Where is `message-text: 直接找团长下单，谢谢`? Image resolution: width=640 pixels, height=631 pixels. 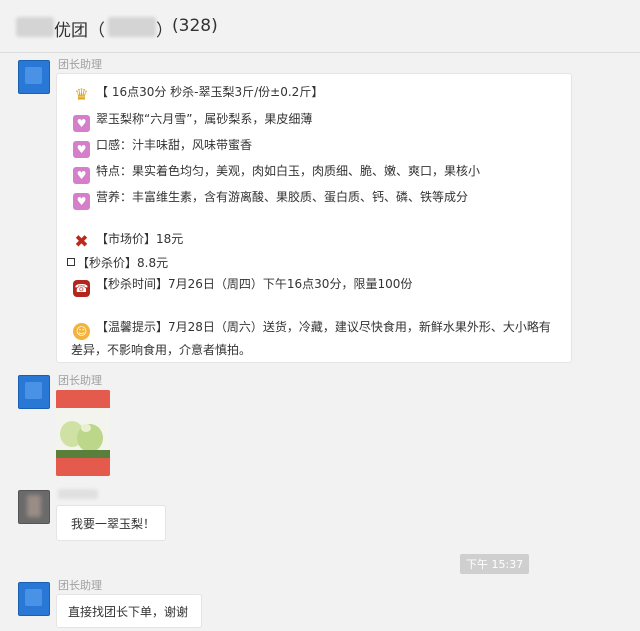
message-text: 直接找团长下单，谢谢 is located at coordinates (128, 612).